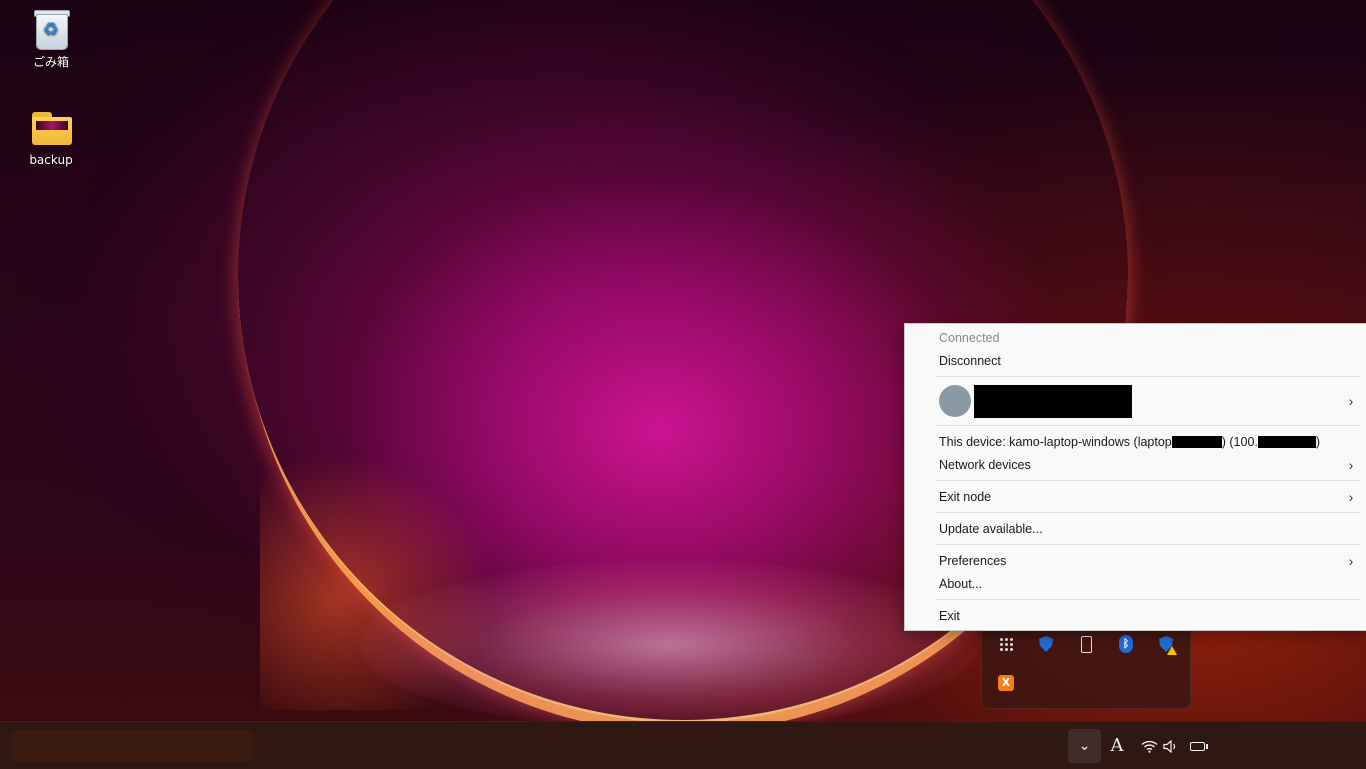 The height and width of the screenshot is (769, 1366). Describe the element at coordinates (683, 745) in the screenshot. I see `taskbar: ⌄ A` at that location.